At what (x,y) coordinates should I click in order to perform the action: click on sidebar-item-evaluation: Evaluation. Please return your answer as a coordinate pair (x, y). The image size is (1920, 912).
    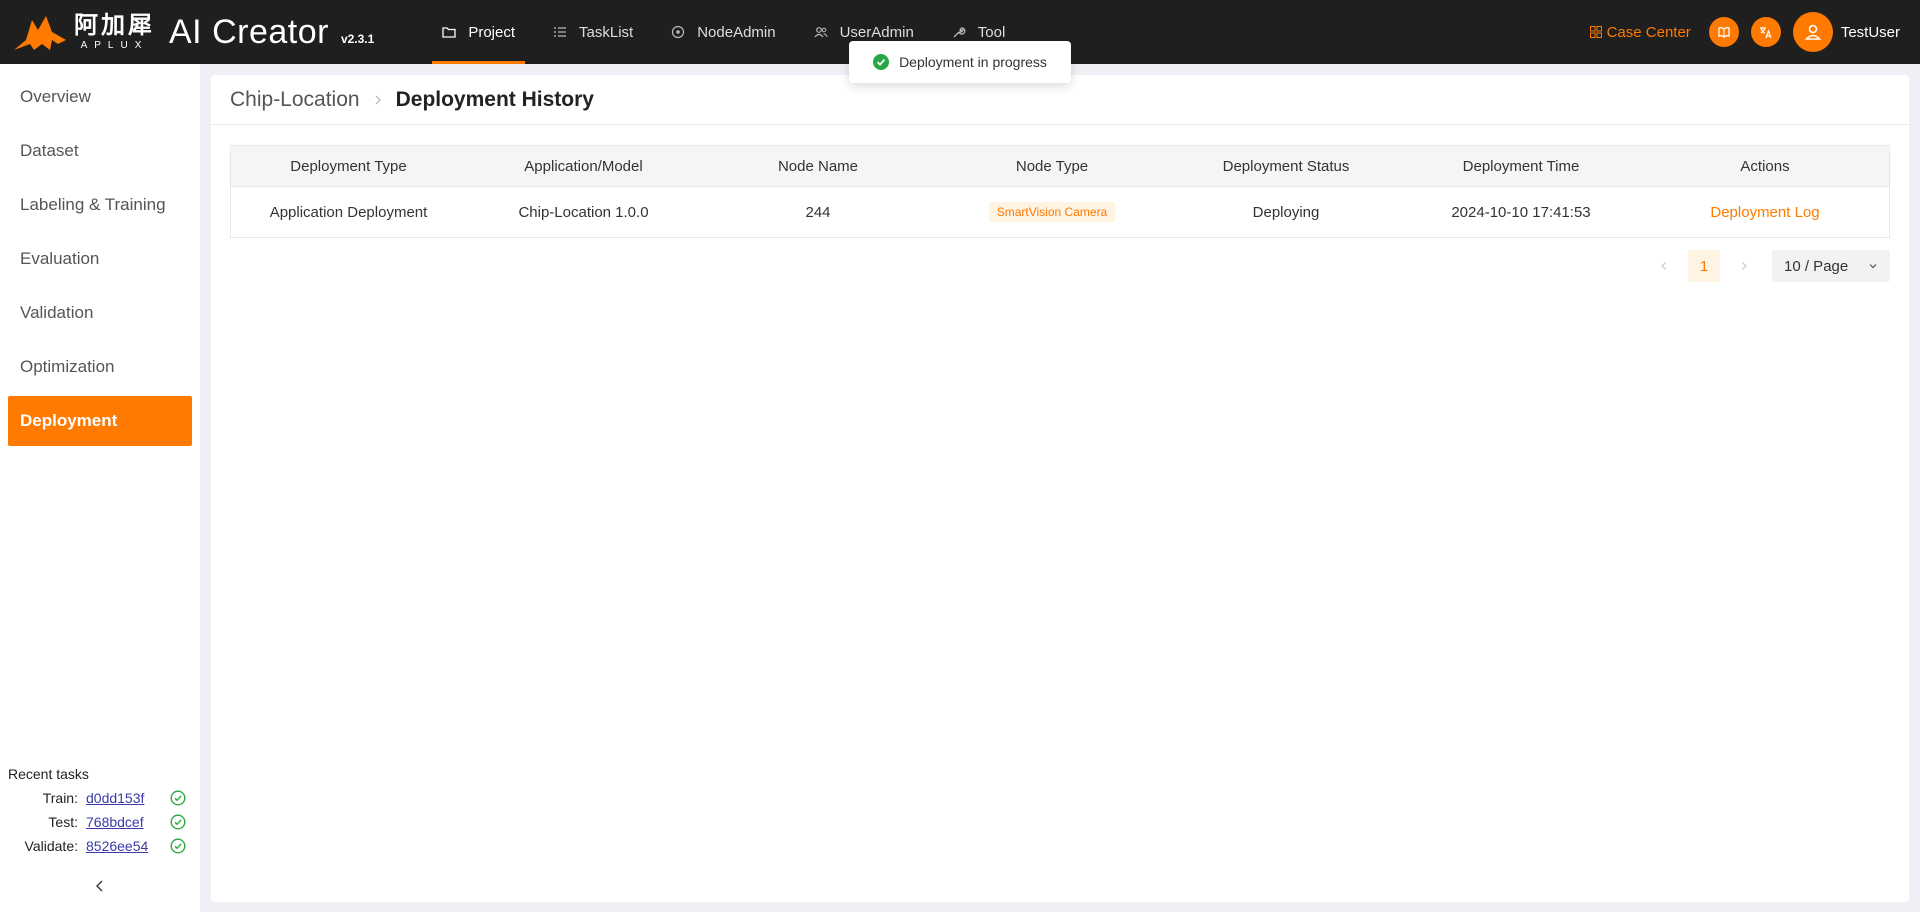
    Looking at the image, I should click on (100, 259).